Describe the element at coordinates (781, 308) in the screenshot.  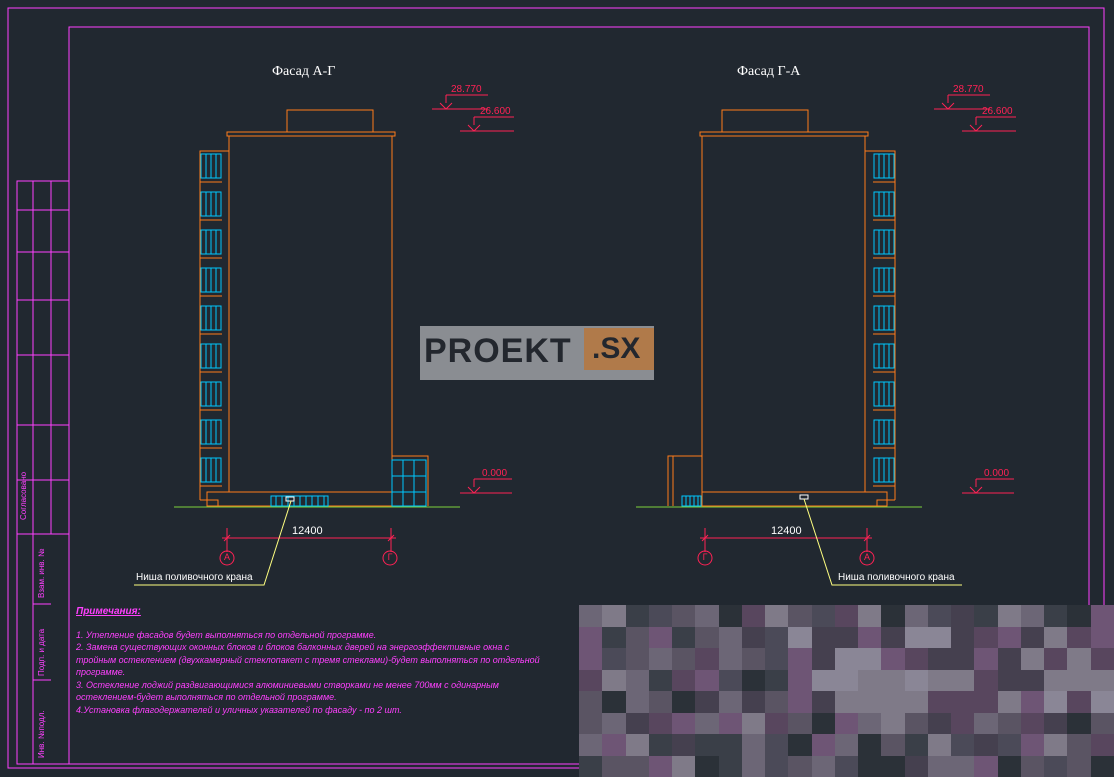
I see `right-facade-drawing` at that location.